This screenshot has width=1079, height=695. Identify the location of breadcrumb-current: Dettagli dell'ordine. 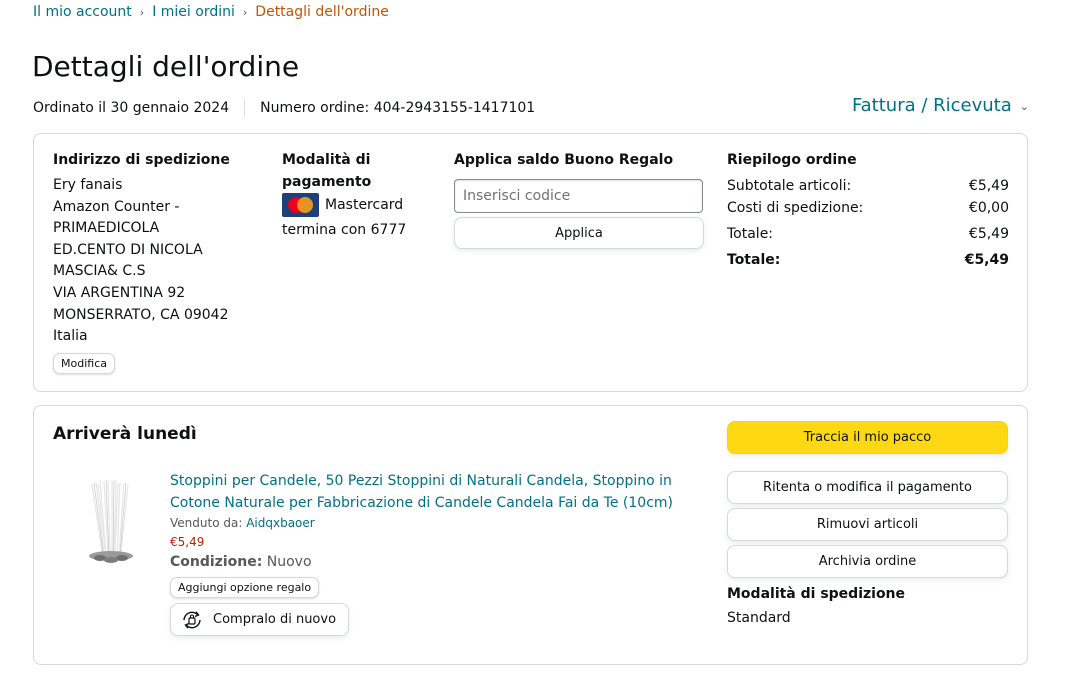
(322, 12).